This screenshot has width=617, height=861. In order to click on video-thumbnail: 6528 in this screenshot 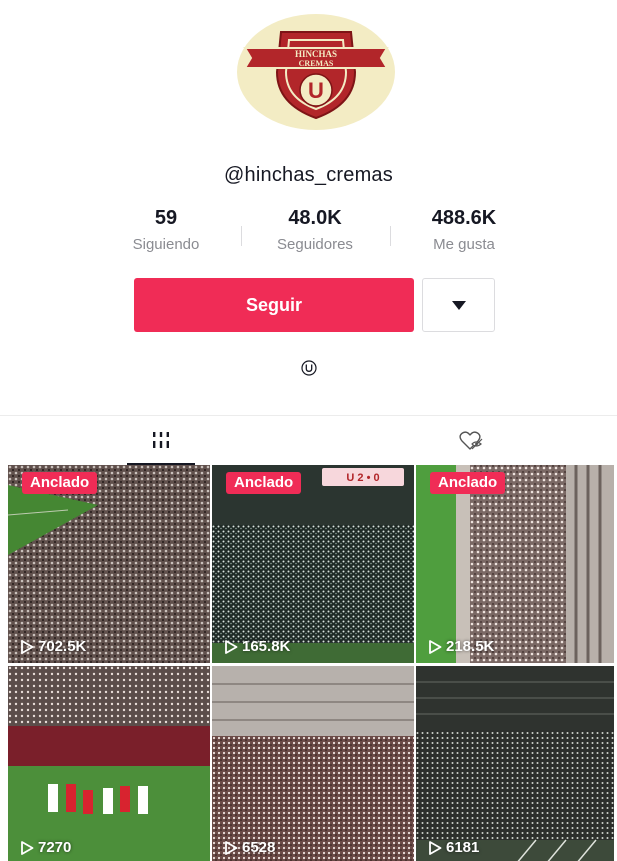, I will do `click(313, 763)`.